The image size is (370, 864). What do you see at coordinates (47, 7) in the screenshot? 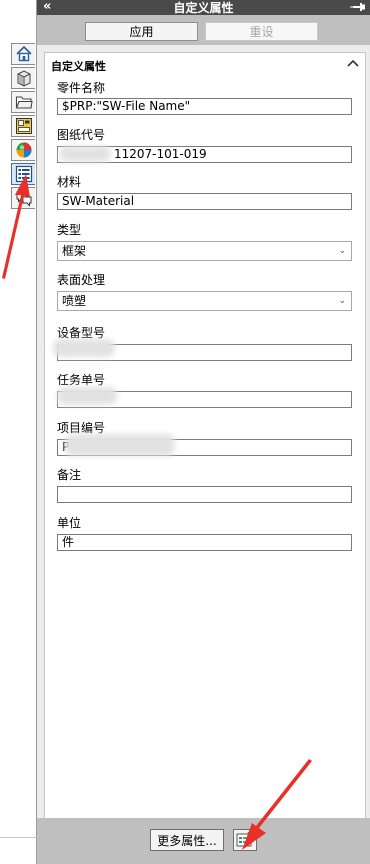
I see `double-chevron-left-icon: «` at bounding box center [47, 7].